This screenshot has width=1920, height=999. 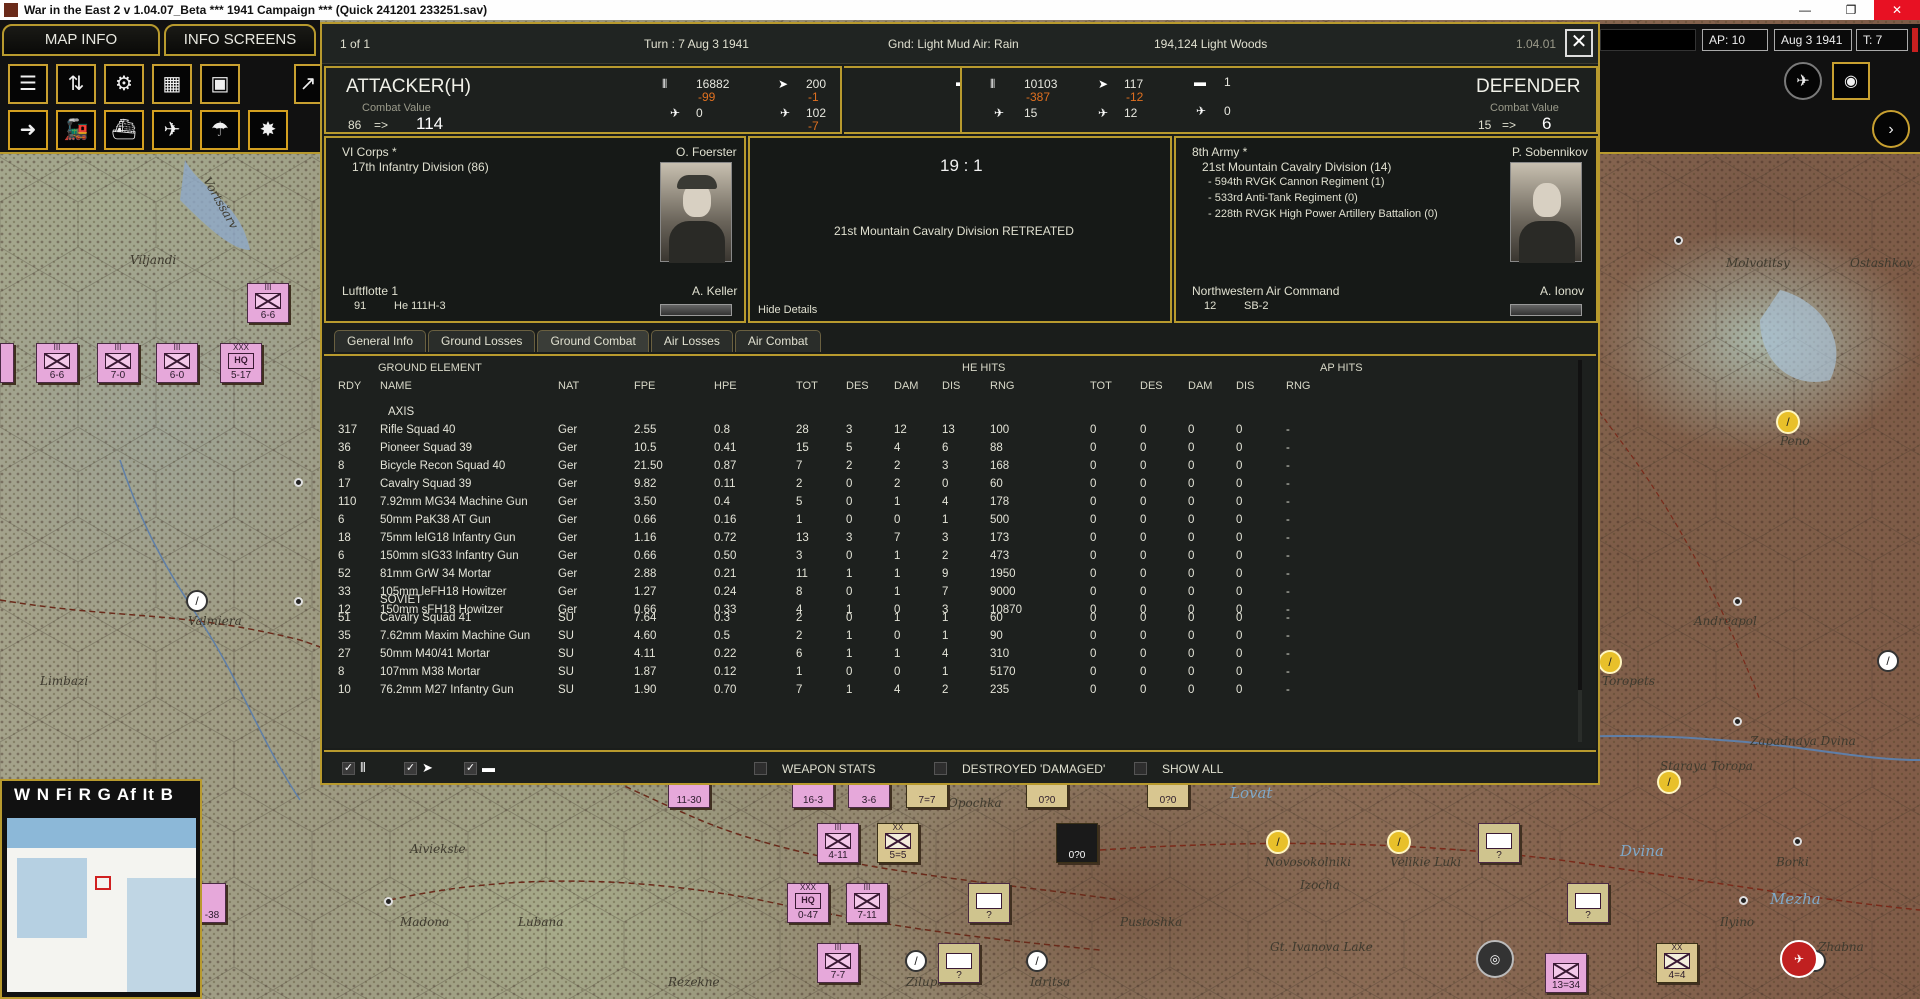 I want to click on minimap-view, so click(x=101, y=905).